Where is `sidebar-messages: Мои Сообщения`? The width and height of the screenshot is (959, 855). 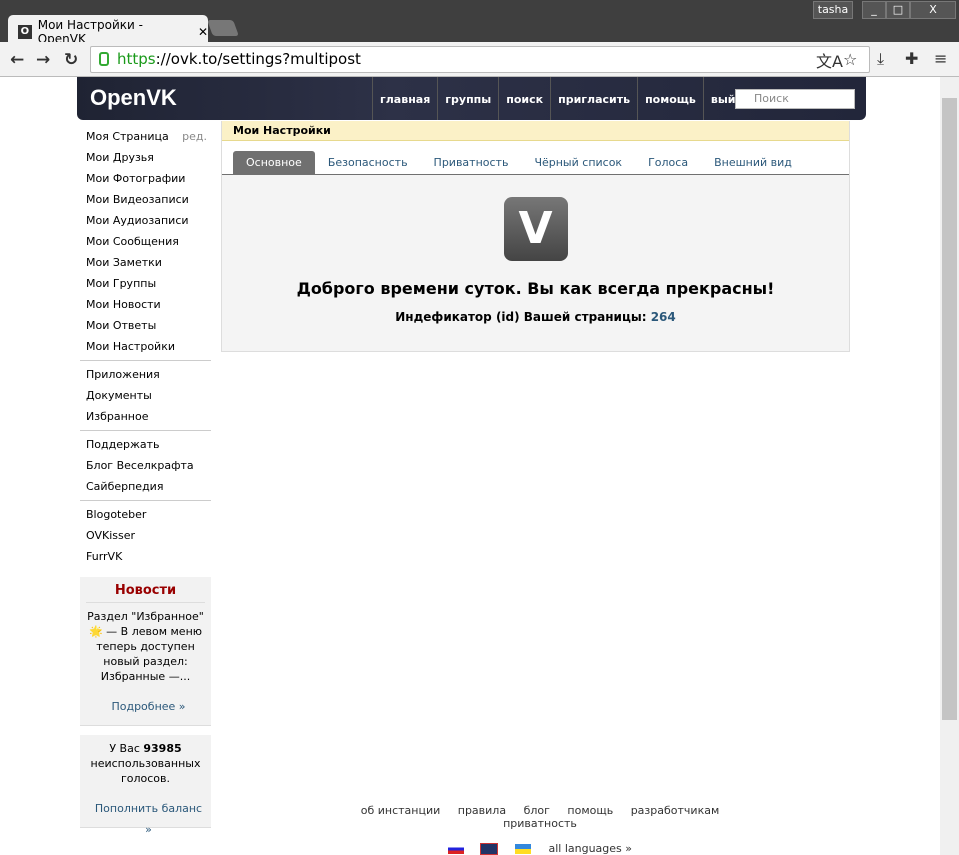 sidebar-messages: Мои Сообщения is located at coordinates (145, 241).